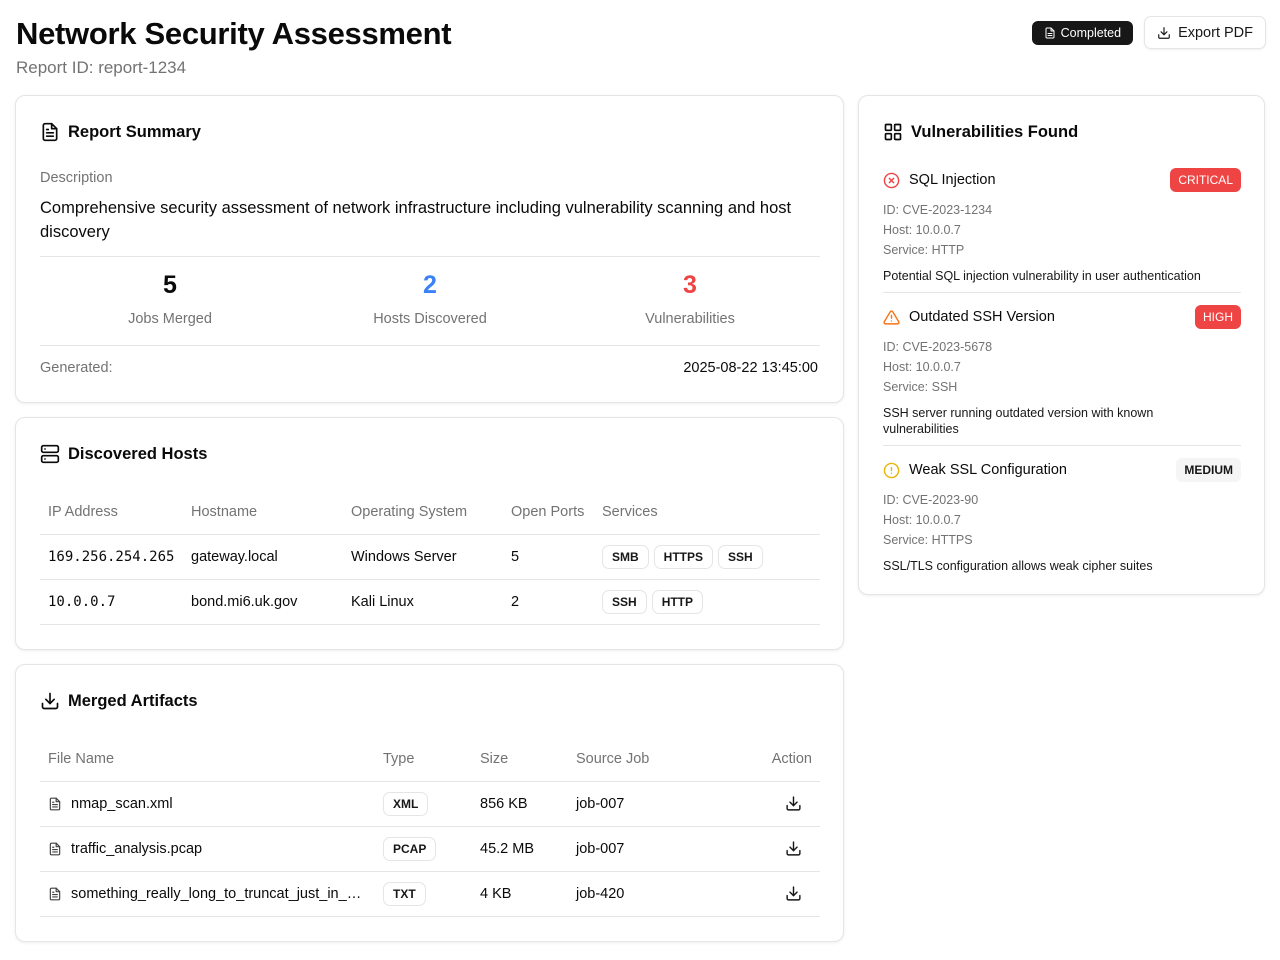  What do you see at coordinates (938, 347) in the screenshot?
I see `vulnerability-id: ID: CVE-2023-5678` at bounding box center [938, 347].